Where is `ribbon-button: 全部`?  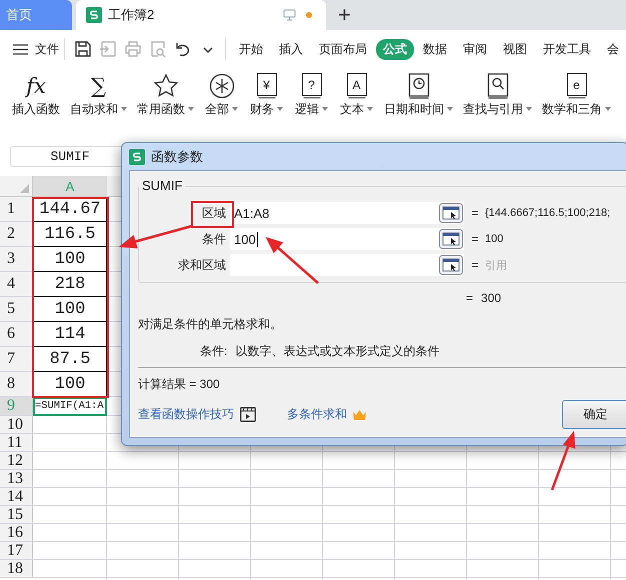 ribbon-button: 全部 is located at coordinates (221, 94).